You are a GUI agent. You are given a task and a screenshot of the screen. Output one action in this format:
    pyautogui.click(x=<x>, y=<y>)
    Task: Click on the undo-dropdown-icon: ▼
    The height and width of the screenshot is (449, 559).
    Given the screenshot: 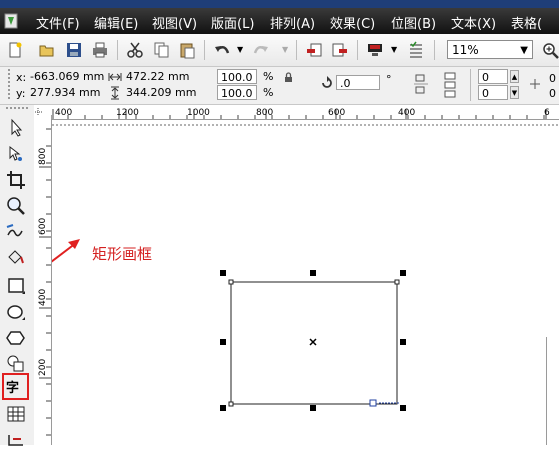 What is the action you would take?
    pyautogui.click(x=240, y=49)
    